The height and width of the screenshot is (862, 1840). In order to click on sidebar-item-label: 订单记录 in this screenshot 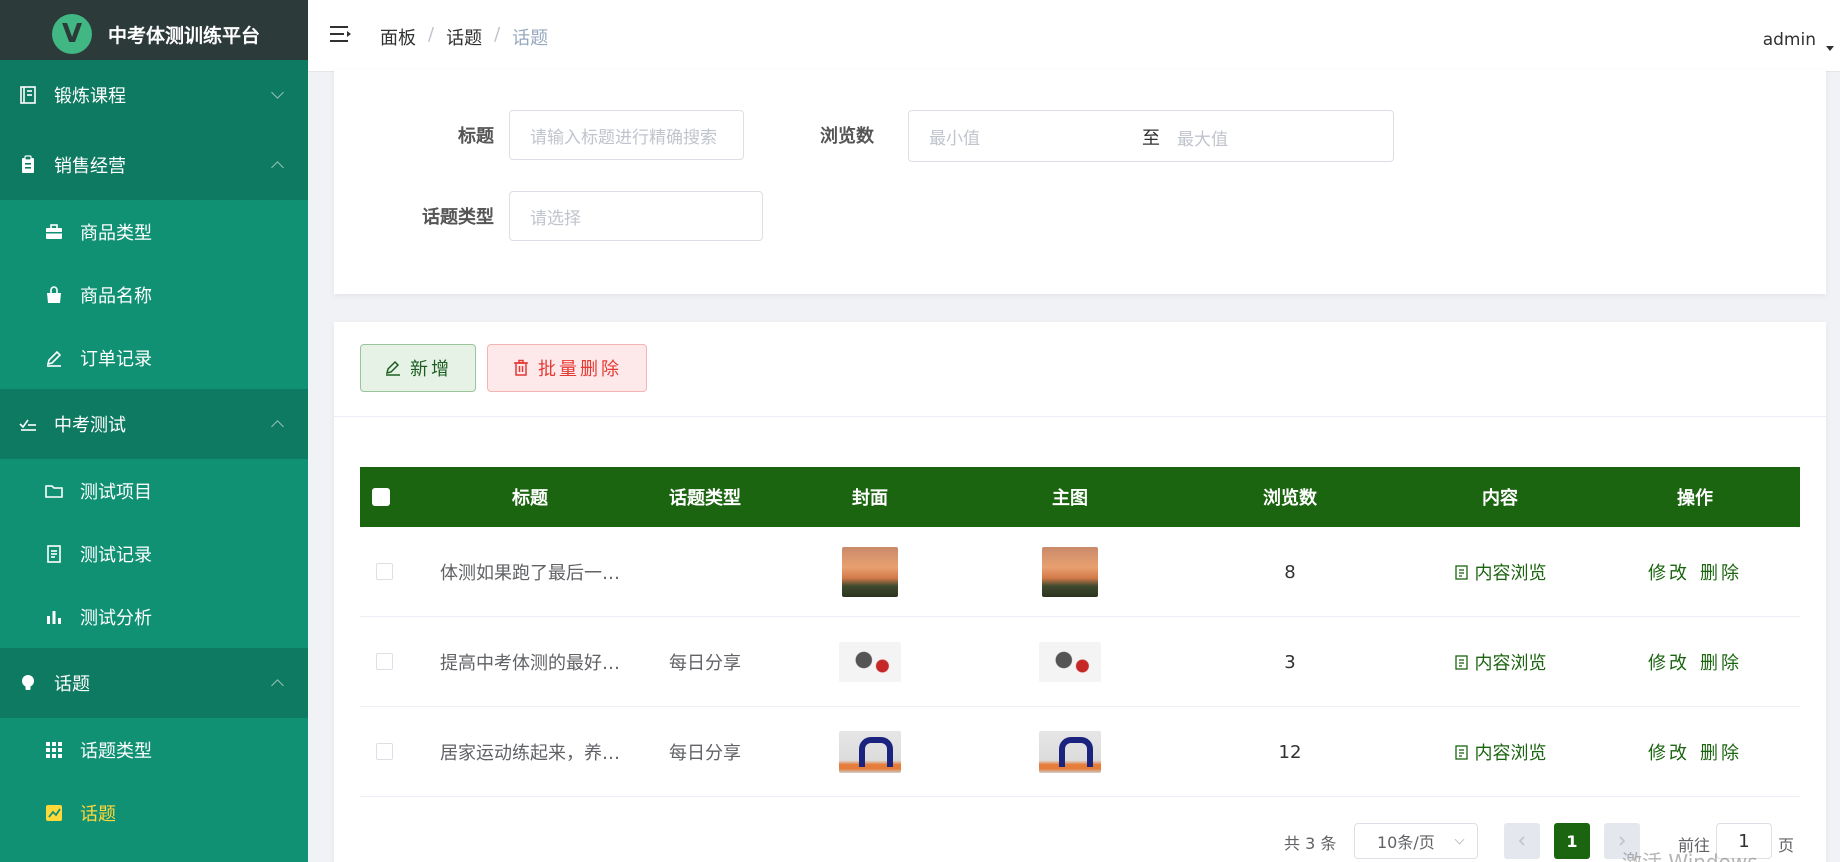, I will do `click(116, 359)`.